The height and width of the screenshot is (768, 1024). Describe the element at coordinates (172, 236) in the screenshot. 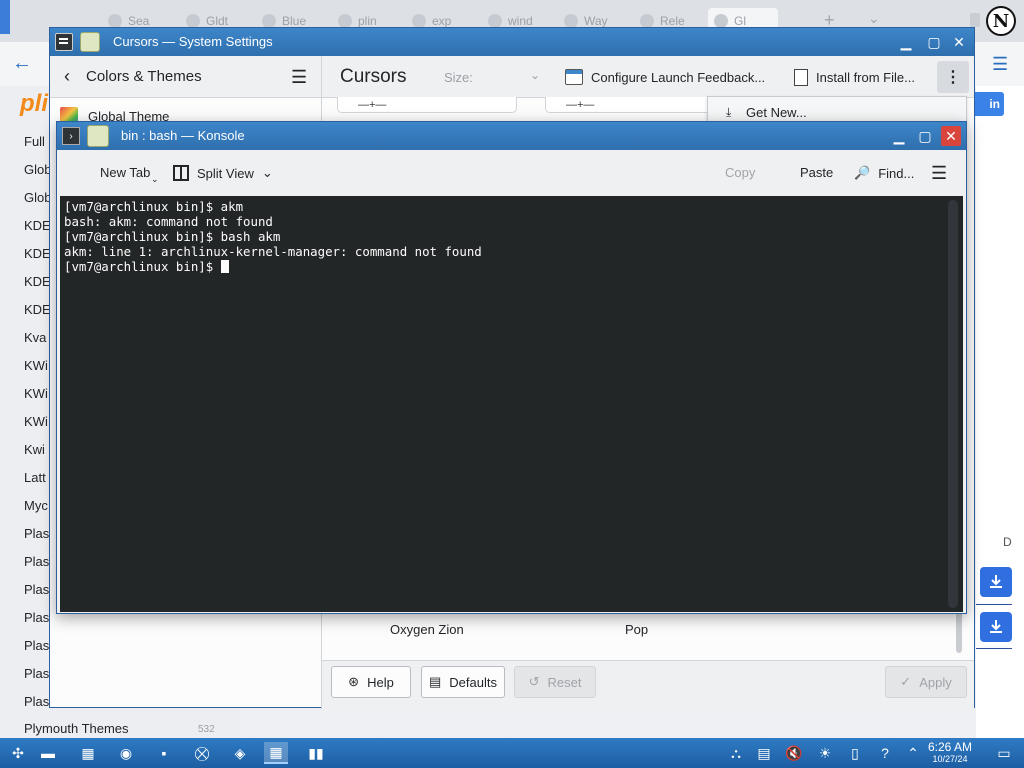

I see `terminal-line: [vm7@archlinux bin]$ bash akm` at that location.